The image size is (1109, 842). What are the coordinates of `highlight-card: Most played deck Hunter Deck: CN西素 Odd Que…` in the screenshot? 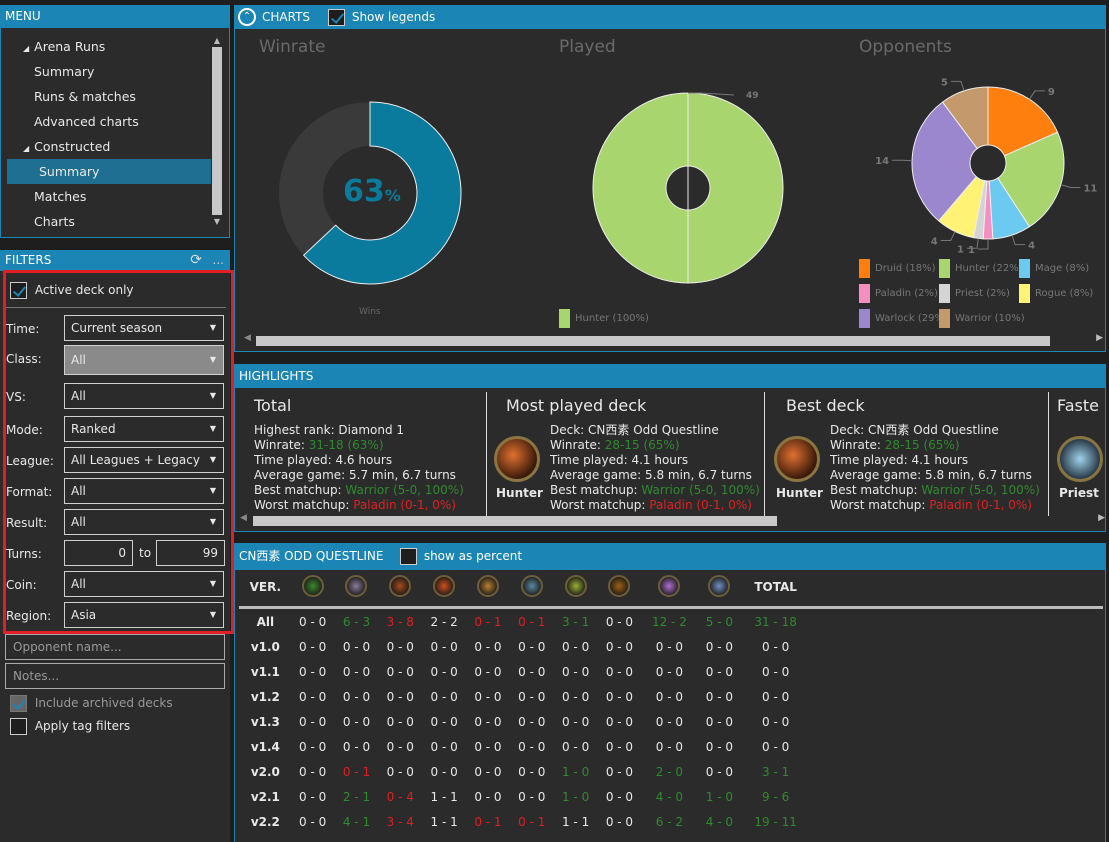 It's located at (626, 454).